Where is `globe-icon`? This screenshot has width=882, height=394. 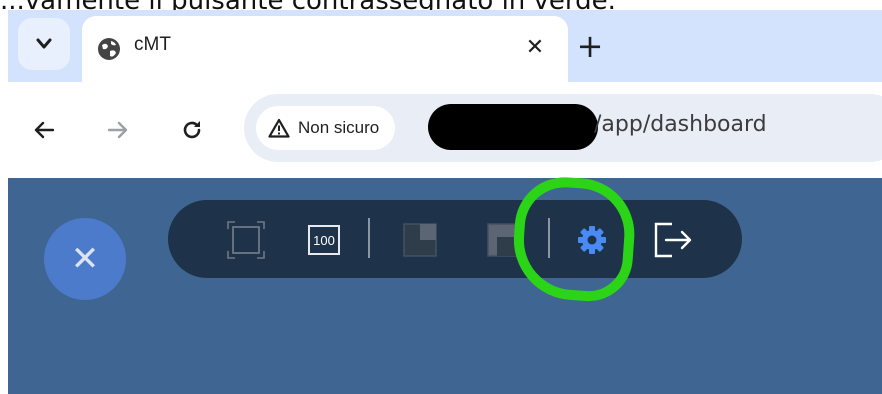 globe-icon is located at coordinates (109, 49).